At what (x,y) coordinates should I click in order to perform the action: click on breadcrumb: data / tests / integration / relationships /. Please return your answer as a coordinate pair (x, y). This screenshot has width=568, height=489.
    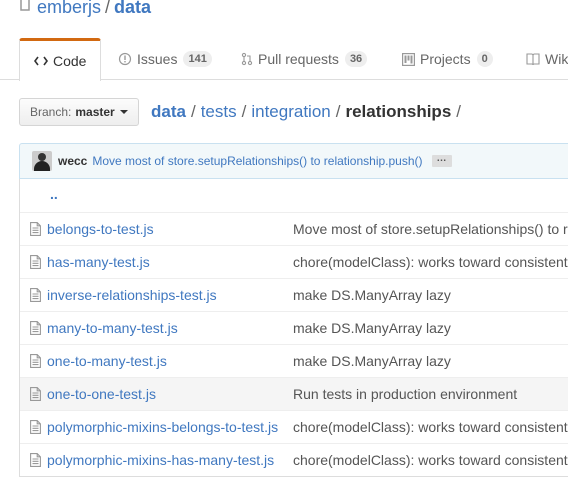
    Looking at the image, I should click on (308, 112).